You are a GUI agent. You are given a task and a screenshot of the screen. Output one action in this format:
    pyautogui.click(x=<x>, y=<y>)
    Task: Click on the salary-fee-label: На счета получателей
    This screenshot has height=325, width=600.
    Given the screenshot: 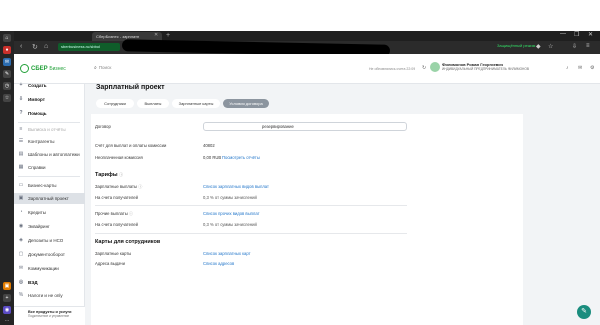 What is the action you would take?
    pyautogui.click(x=116, y=197)
    